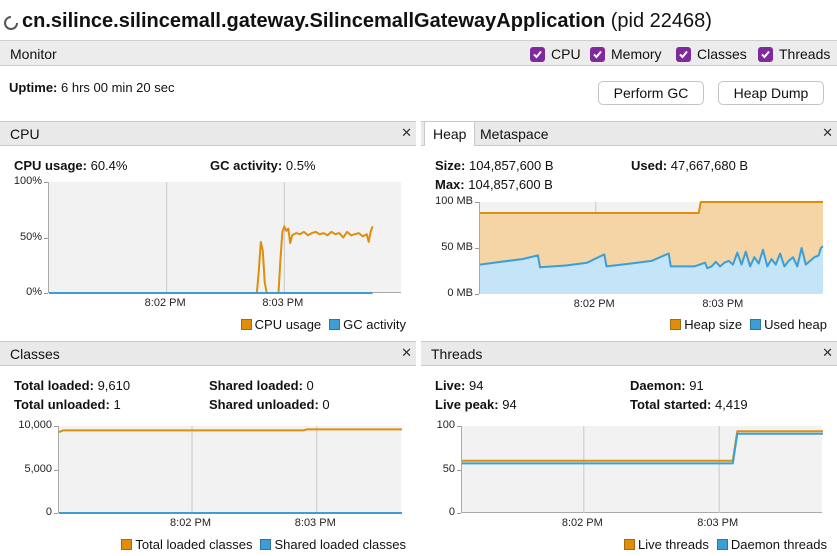  Describe the element at coordinates (748, 324) in the screenshot. I see `heap-chart-legend: Heap size Used heap` at that location.